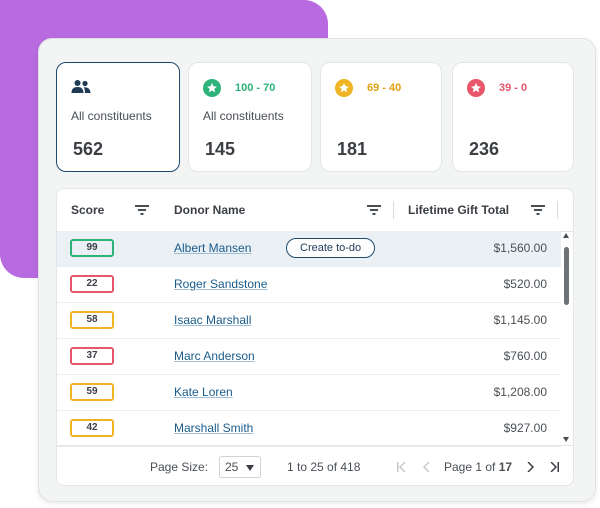 This screenshot has height=508, width=600. Describe the element at coordinates (525, 356) in the screenshot. I see `gift-total-amount: $760.00` at that location.